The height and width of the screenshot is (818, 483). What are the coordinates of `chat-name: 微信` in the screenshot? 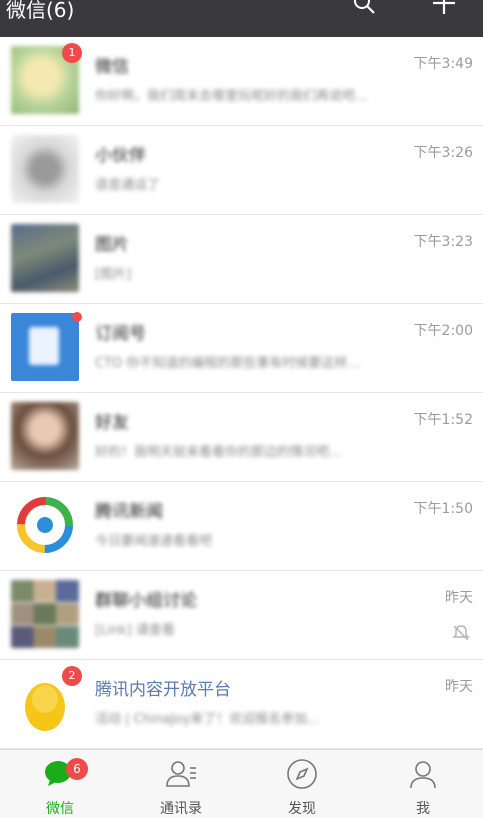 It's located at (112, 67).